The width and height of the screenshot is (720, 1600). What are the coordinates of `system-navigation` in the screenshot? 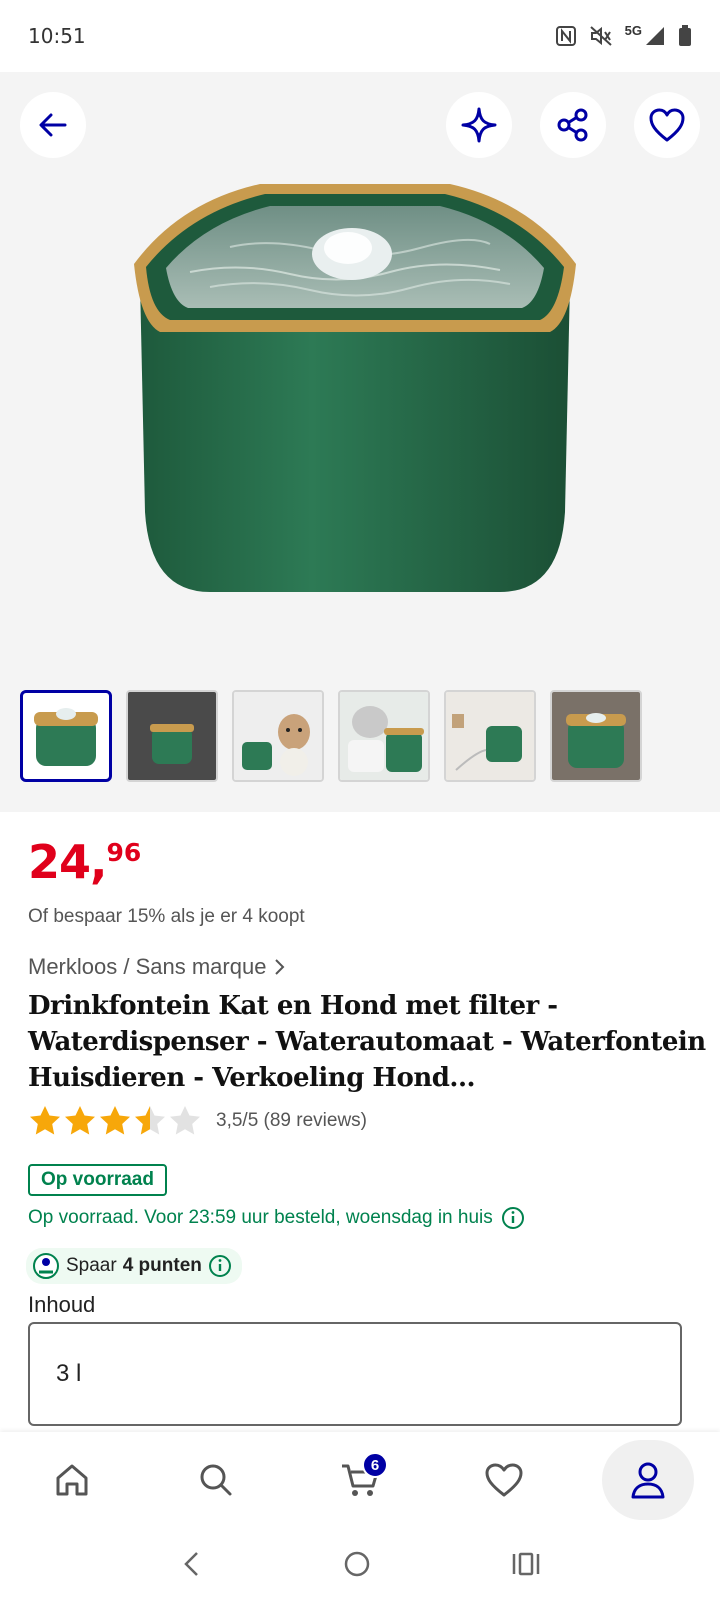 It's located at (360, 1564).